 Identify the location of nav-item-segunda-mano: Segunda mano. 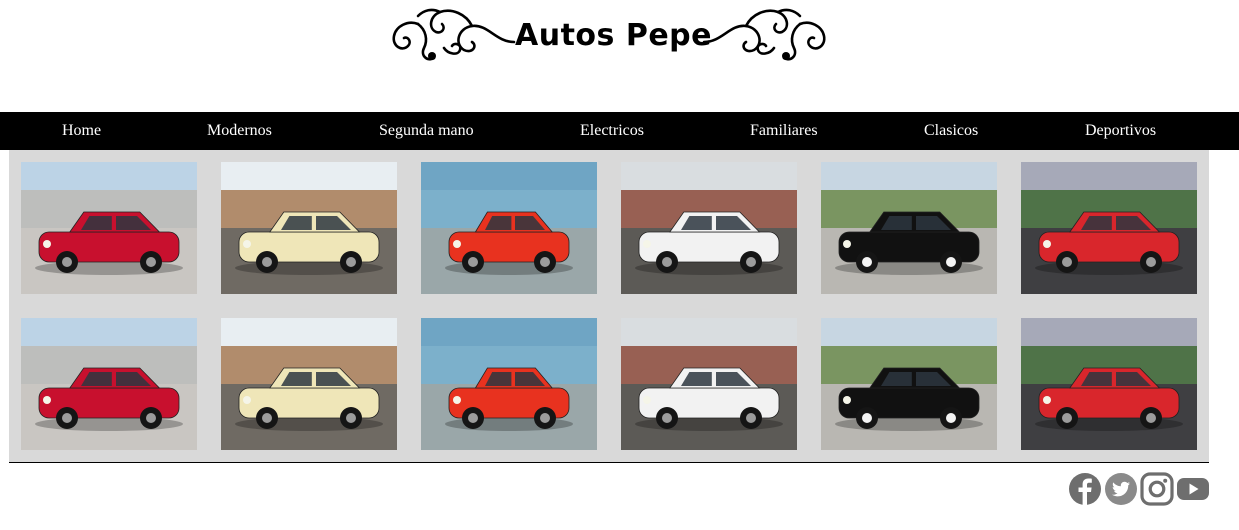
(426, 131).